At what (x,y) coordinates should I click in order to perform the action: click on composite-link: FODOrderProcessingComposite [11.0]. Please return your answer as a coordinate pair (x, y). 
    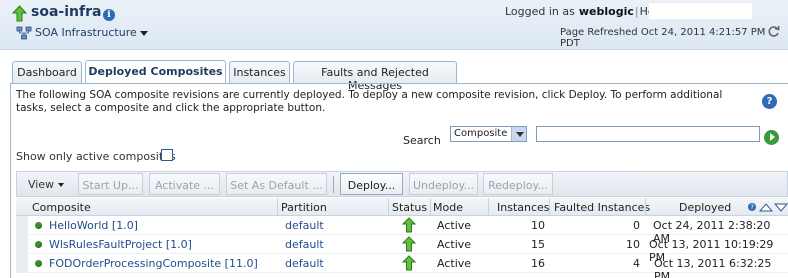
    Looking at the image, I should click on (153, 263).